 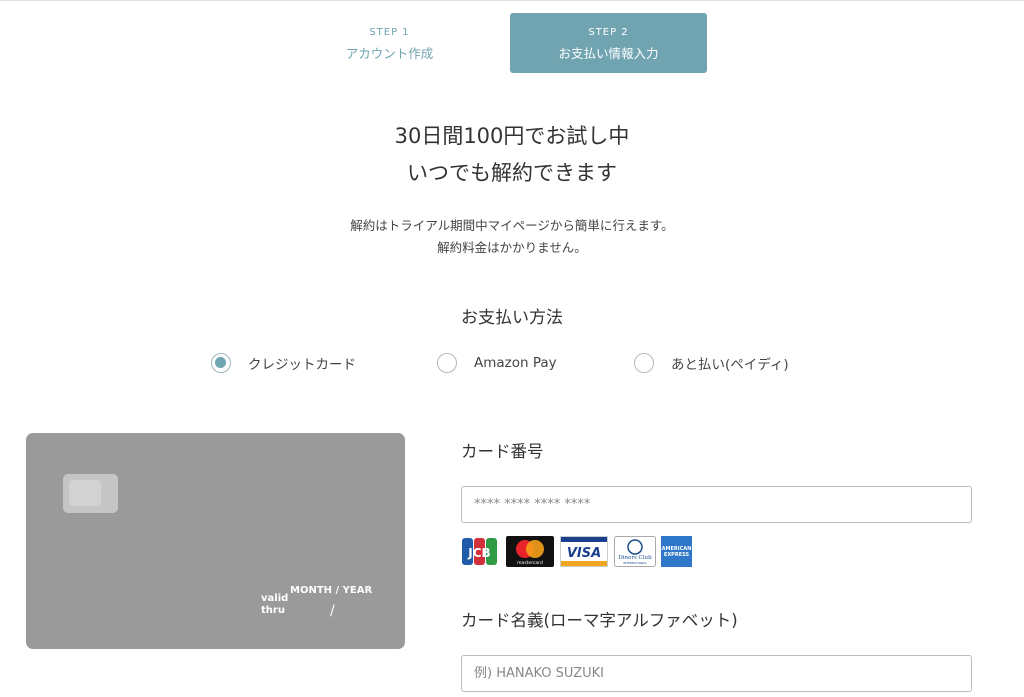 What do you see at coordinates (512, 0) in the screenshot?
I see `top-divider` at bounding box center [512, 0].